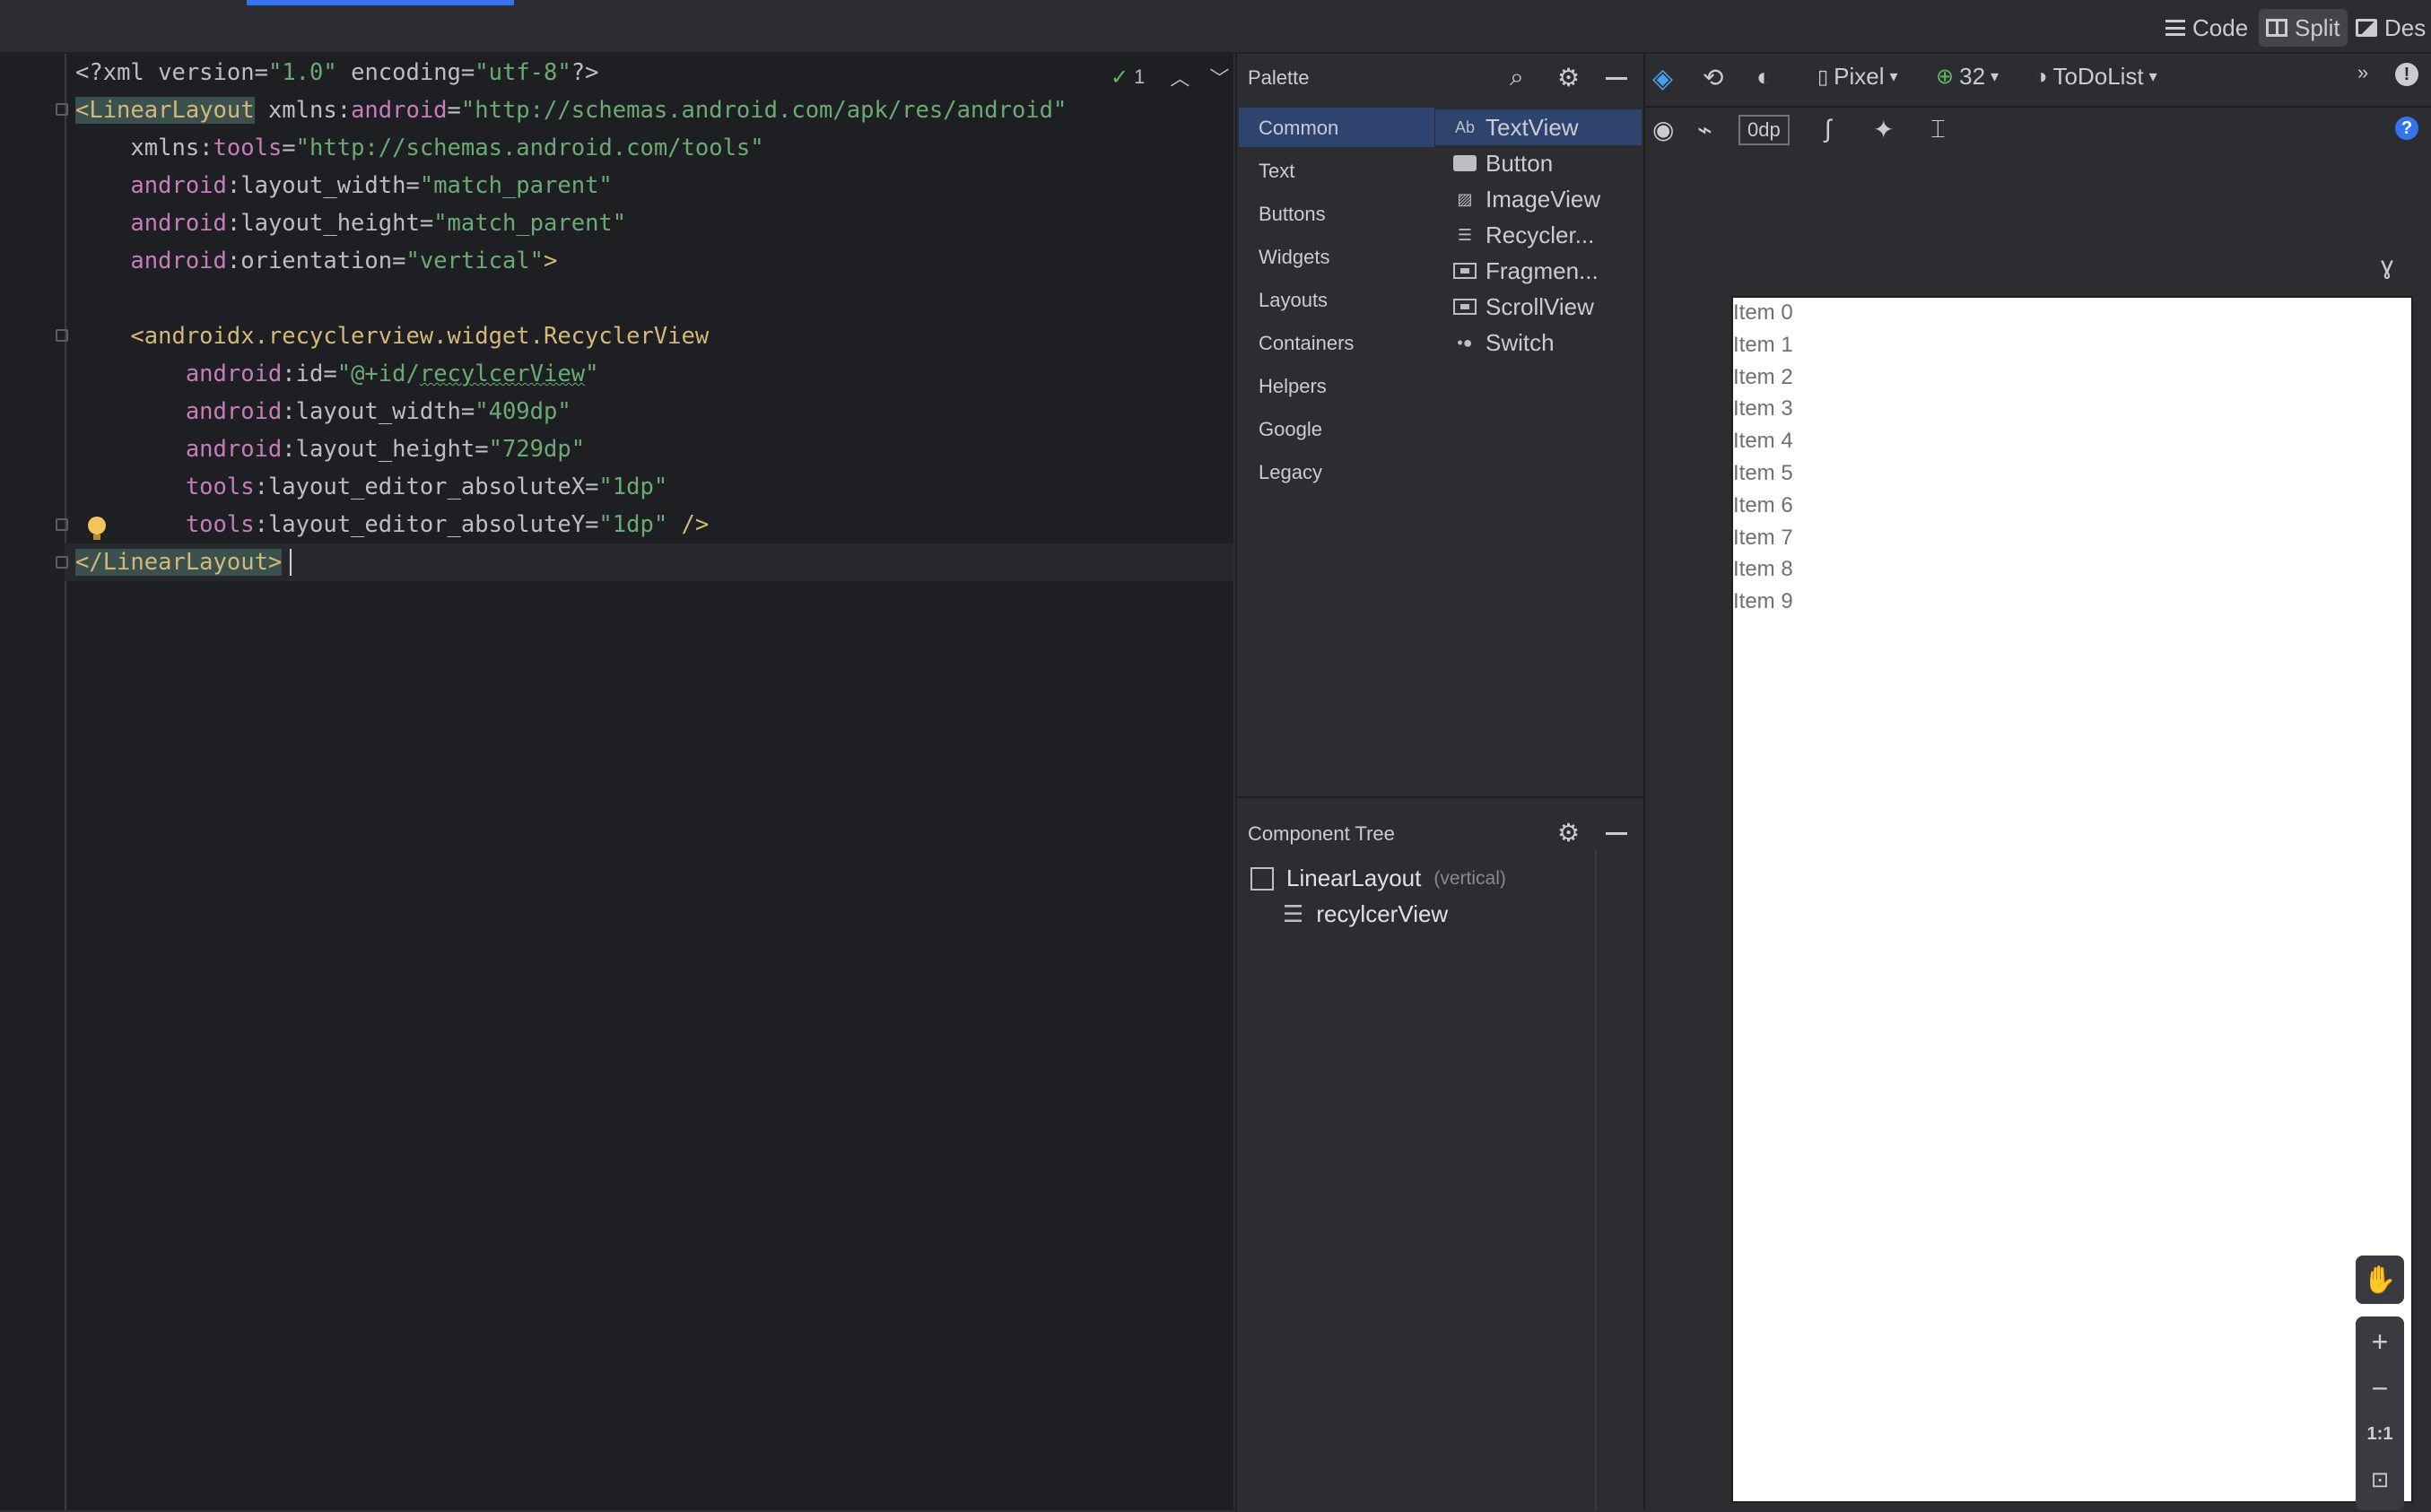 The width and height of the screenshot is (2431, 1512). Describe the element at coordinates (89, 72) in the screenshot. I see `code-token: <?` at that location.